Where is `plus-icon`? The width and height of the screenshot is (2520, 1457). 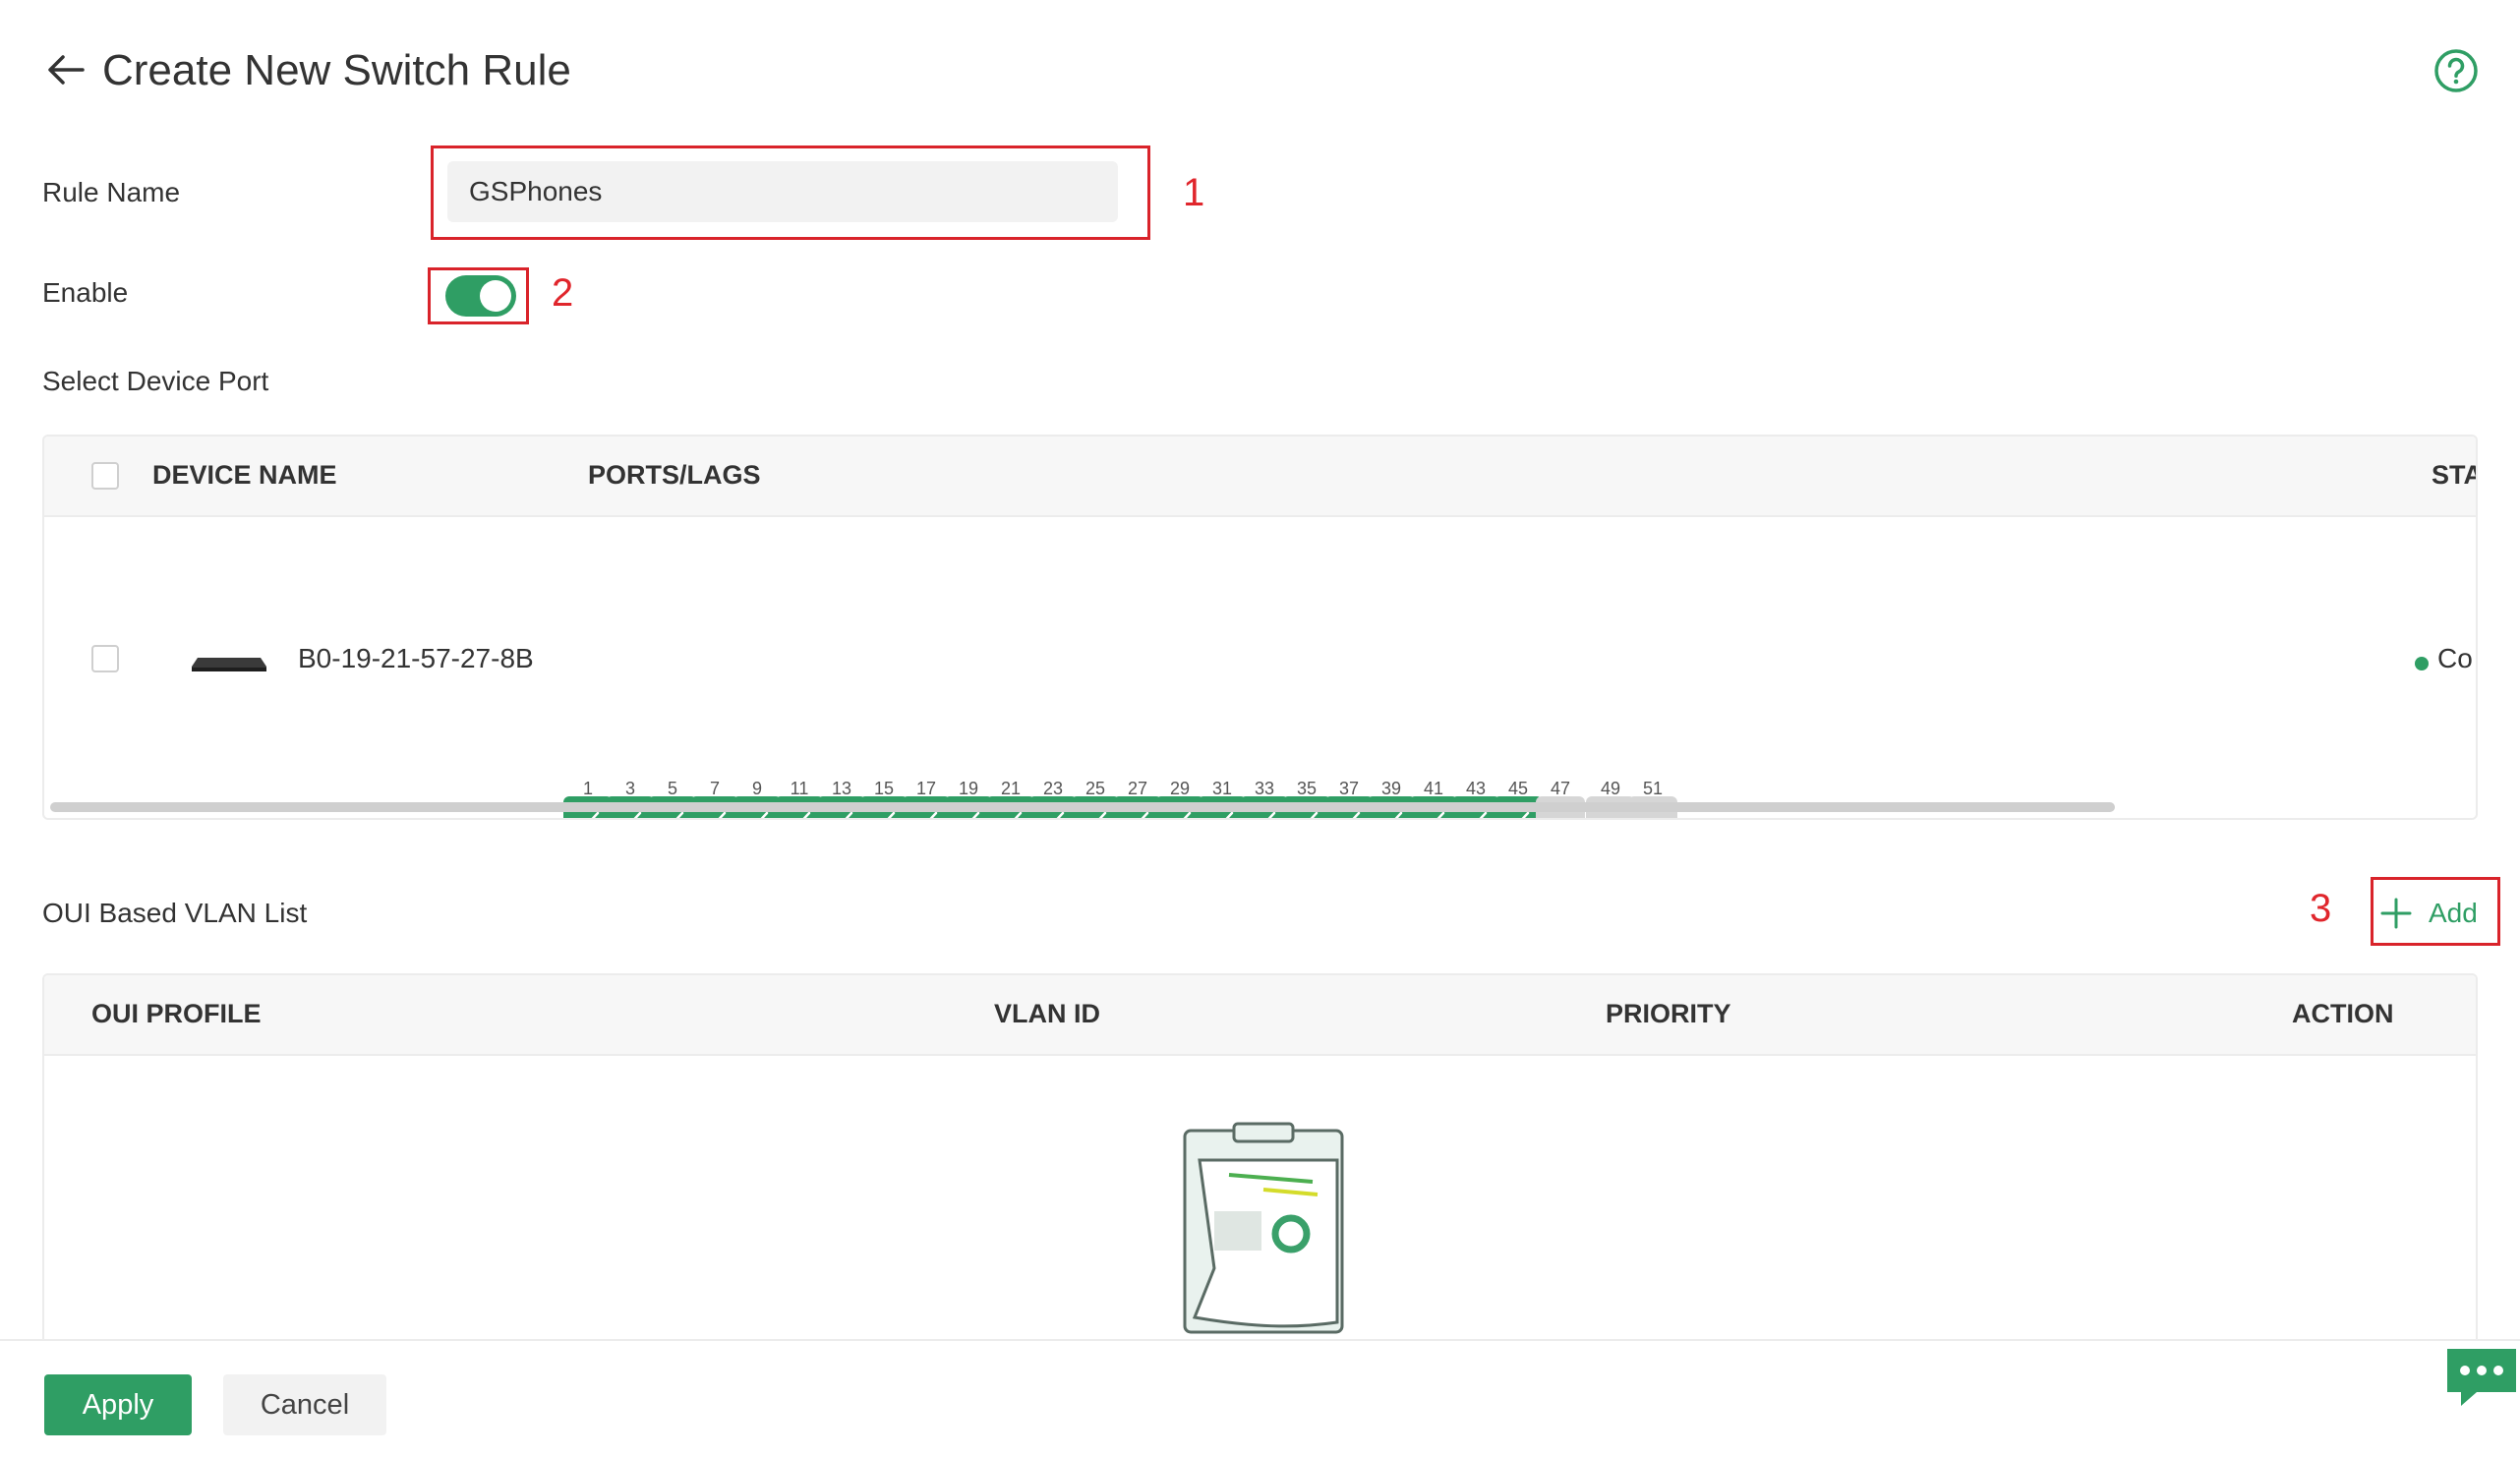
plus-icon is located at coordinates (2396, 915).